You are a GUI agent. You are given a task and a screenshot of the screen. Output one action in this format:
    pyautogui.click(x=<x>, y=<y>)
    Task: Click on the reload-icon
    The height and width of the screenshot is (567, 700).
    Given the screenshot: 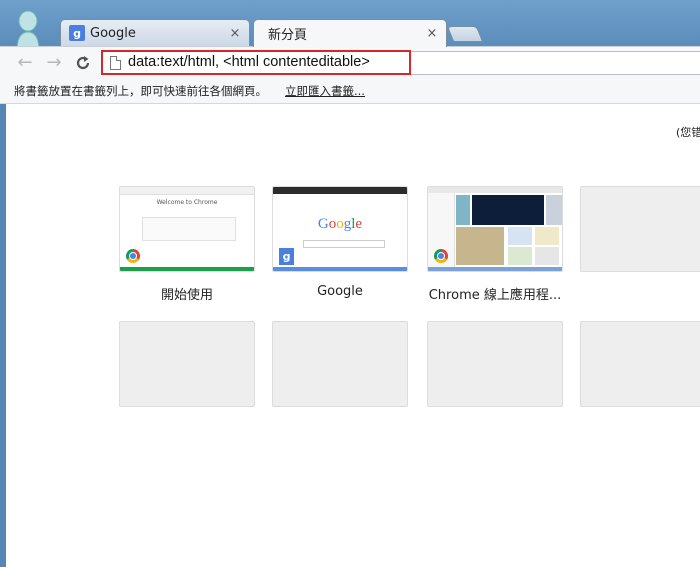 What is the action you would take?
    pyautogui.click(x=83, y=63)
    